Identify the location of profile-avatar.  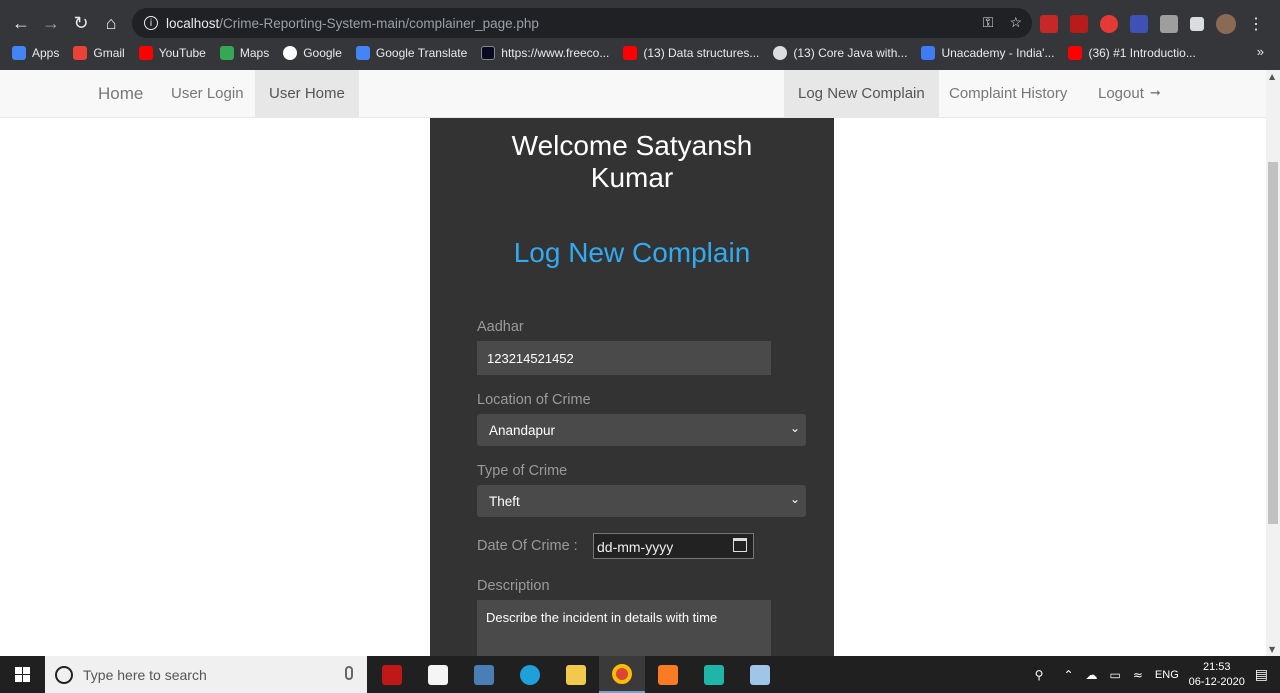
(1226, 24).